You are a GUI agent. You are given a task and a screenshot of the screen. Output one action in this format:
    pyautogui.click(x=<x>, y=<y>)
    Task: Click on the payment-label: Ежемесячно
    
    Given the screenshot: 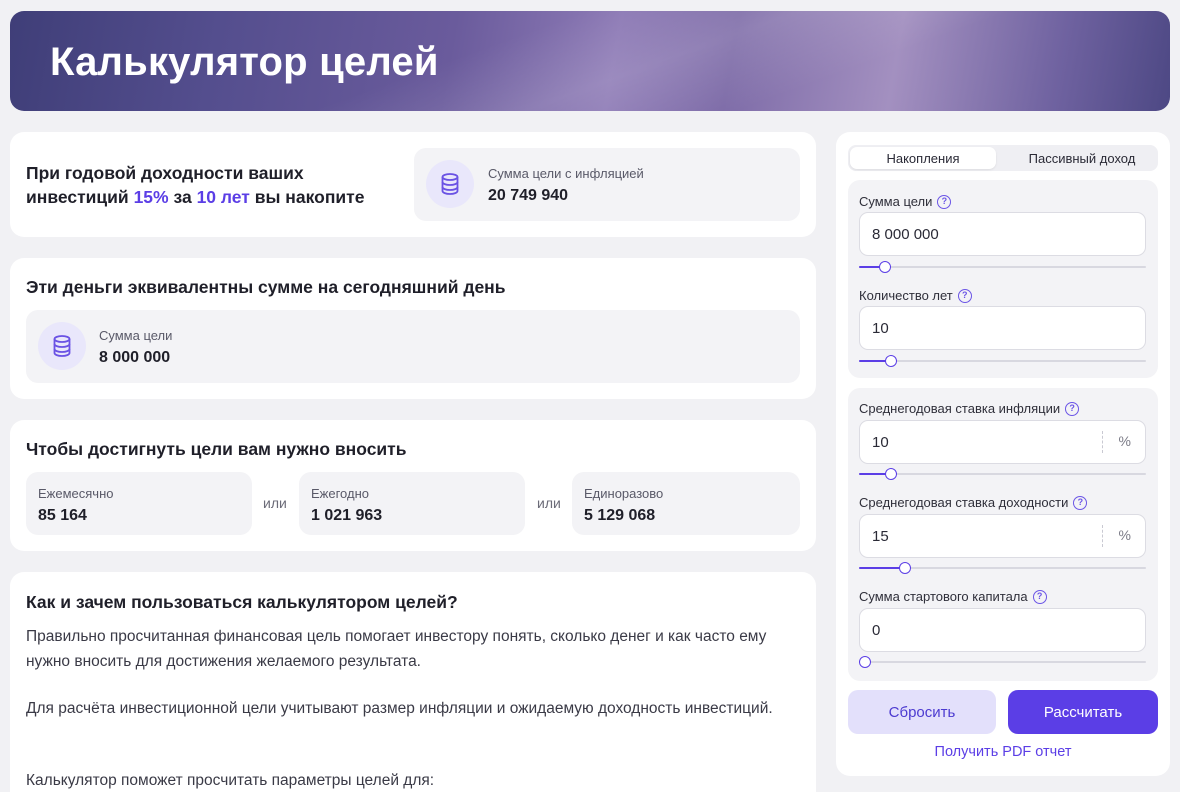 What is the action you would take?
    pyautogui.click(x=76, y=493)
    